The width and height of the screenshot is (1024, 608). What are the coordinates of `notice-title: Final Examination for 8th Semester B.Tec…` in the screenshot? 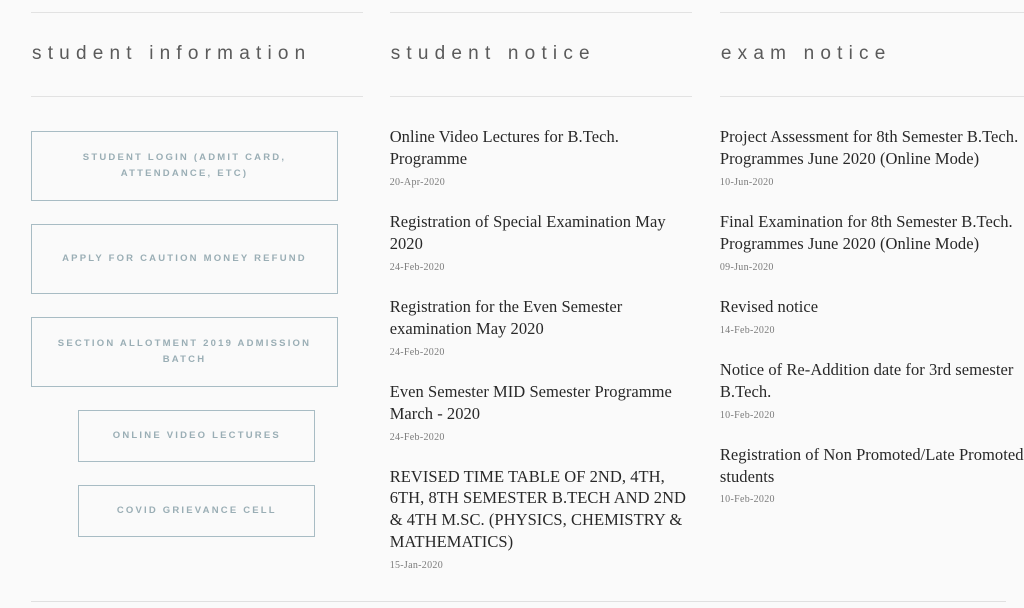 It's located at (866, 232).